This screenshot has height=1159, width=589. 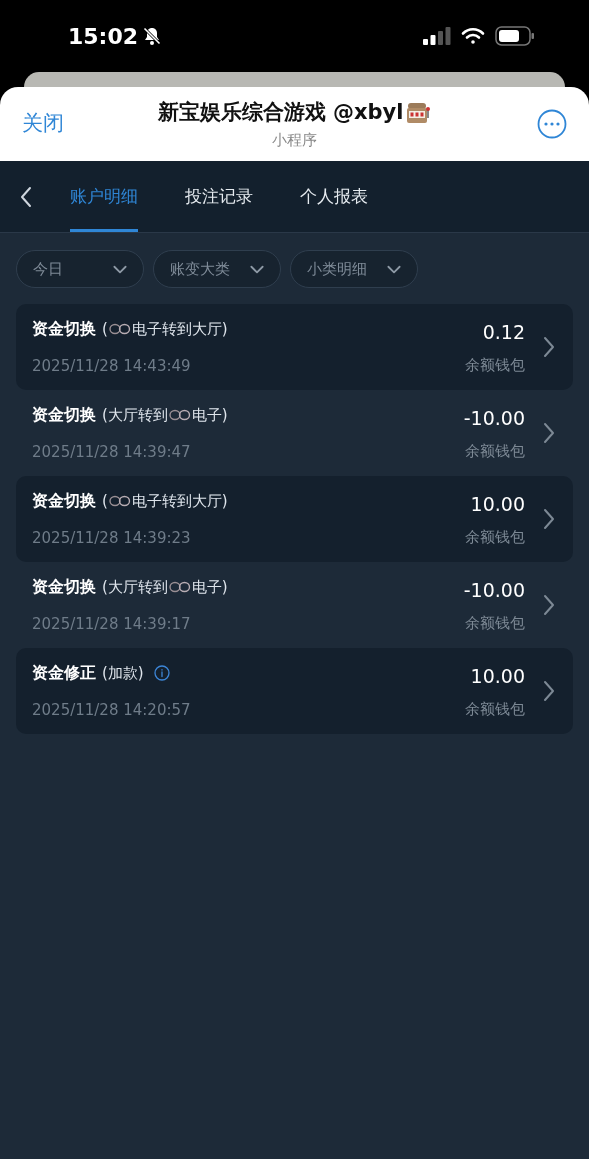 I want to click on bell-slash-icon, so click(x=152, y=36).